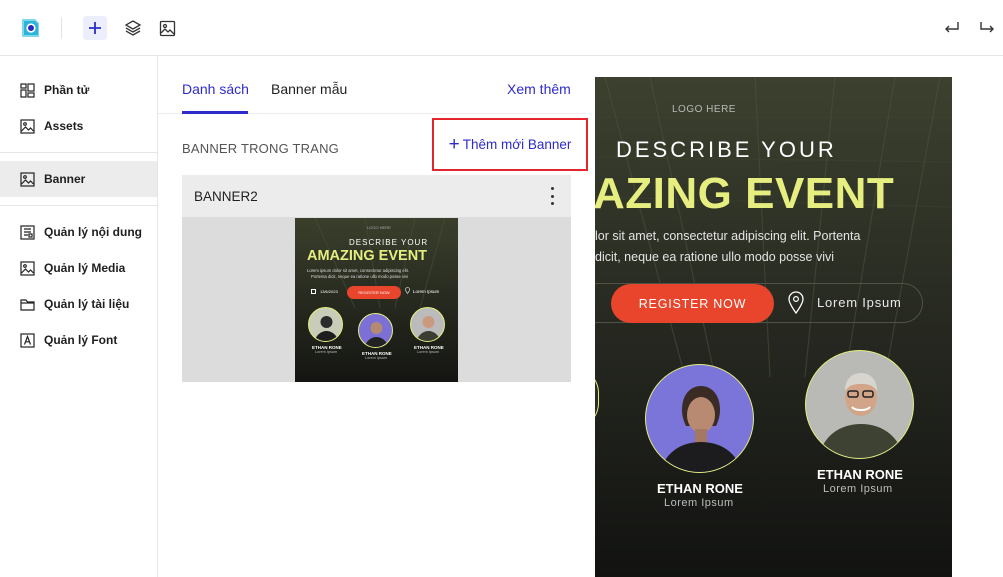 The image size is (1003, 577). I want to click on thumb-register-button: REGISTER NOW, so click(374, 292).